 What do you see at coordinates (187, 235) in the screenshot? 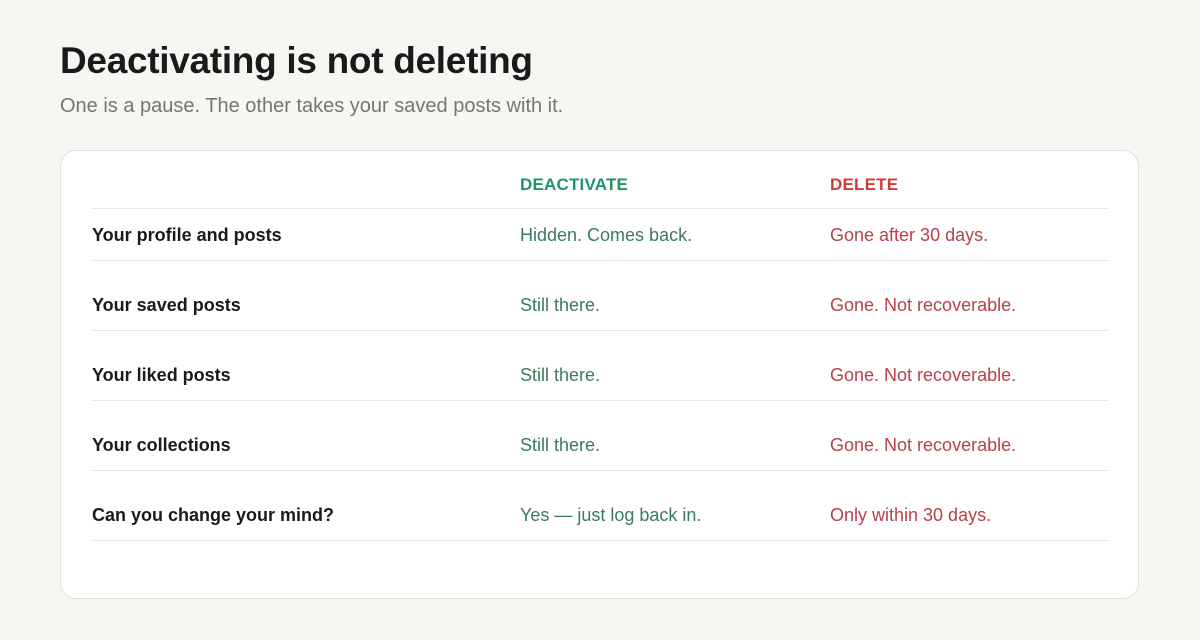
I see `row-label: Your profile and posts` at bounding box center [187, 235].